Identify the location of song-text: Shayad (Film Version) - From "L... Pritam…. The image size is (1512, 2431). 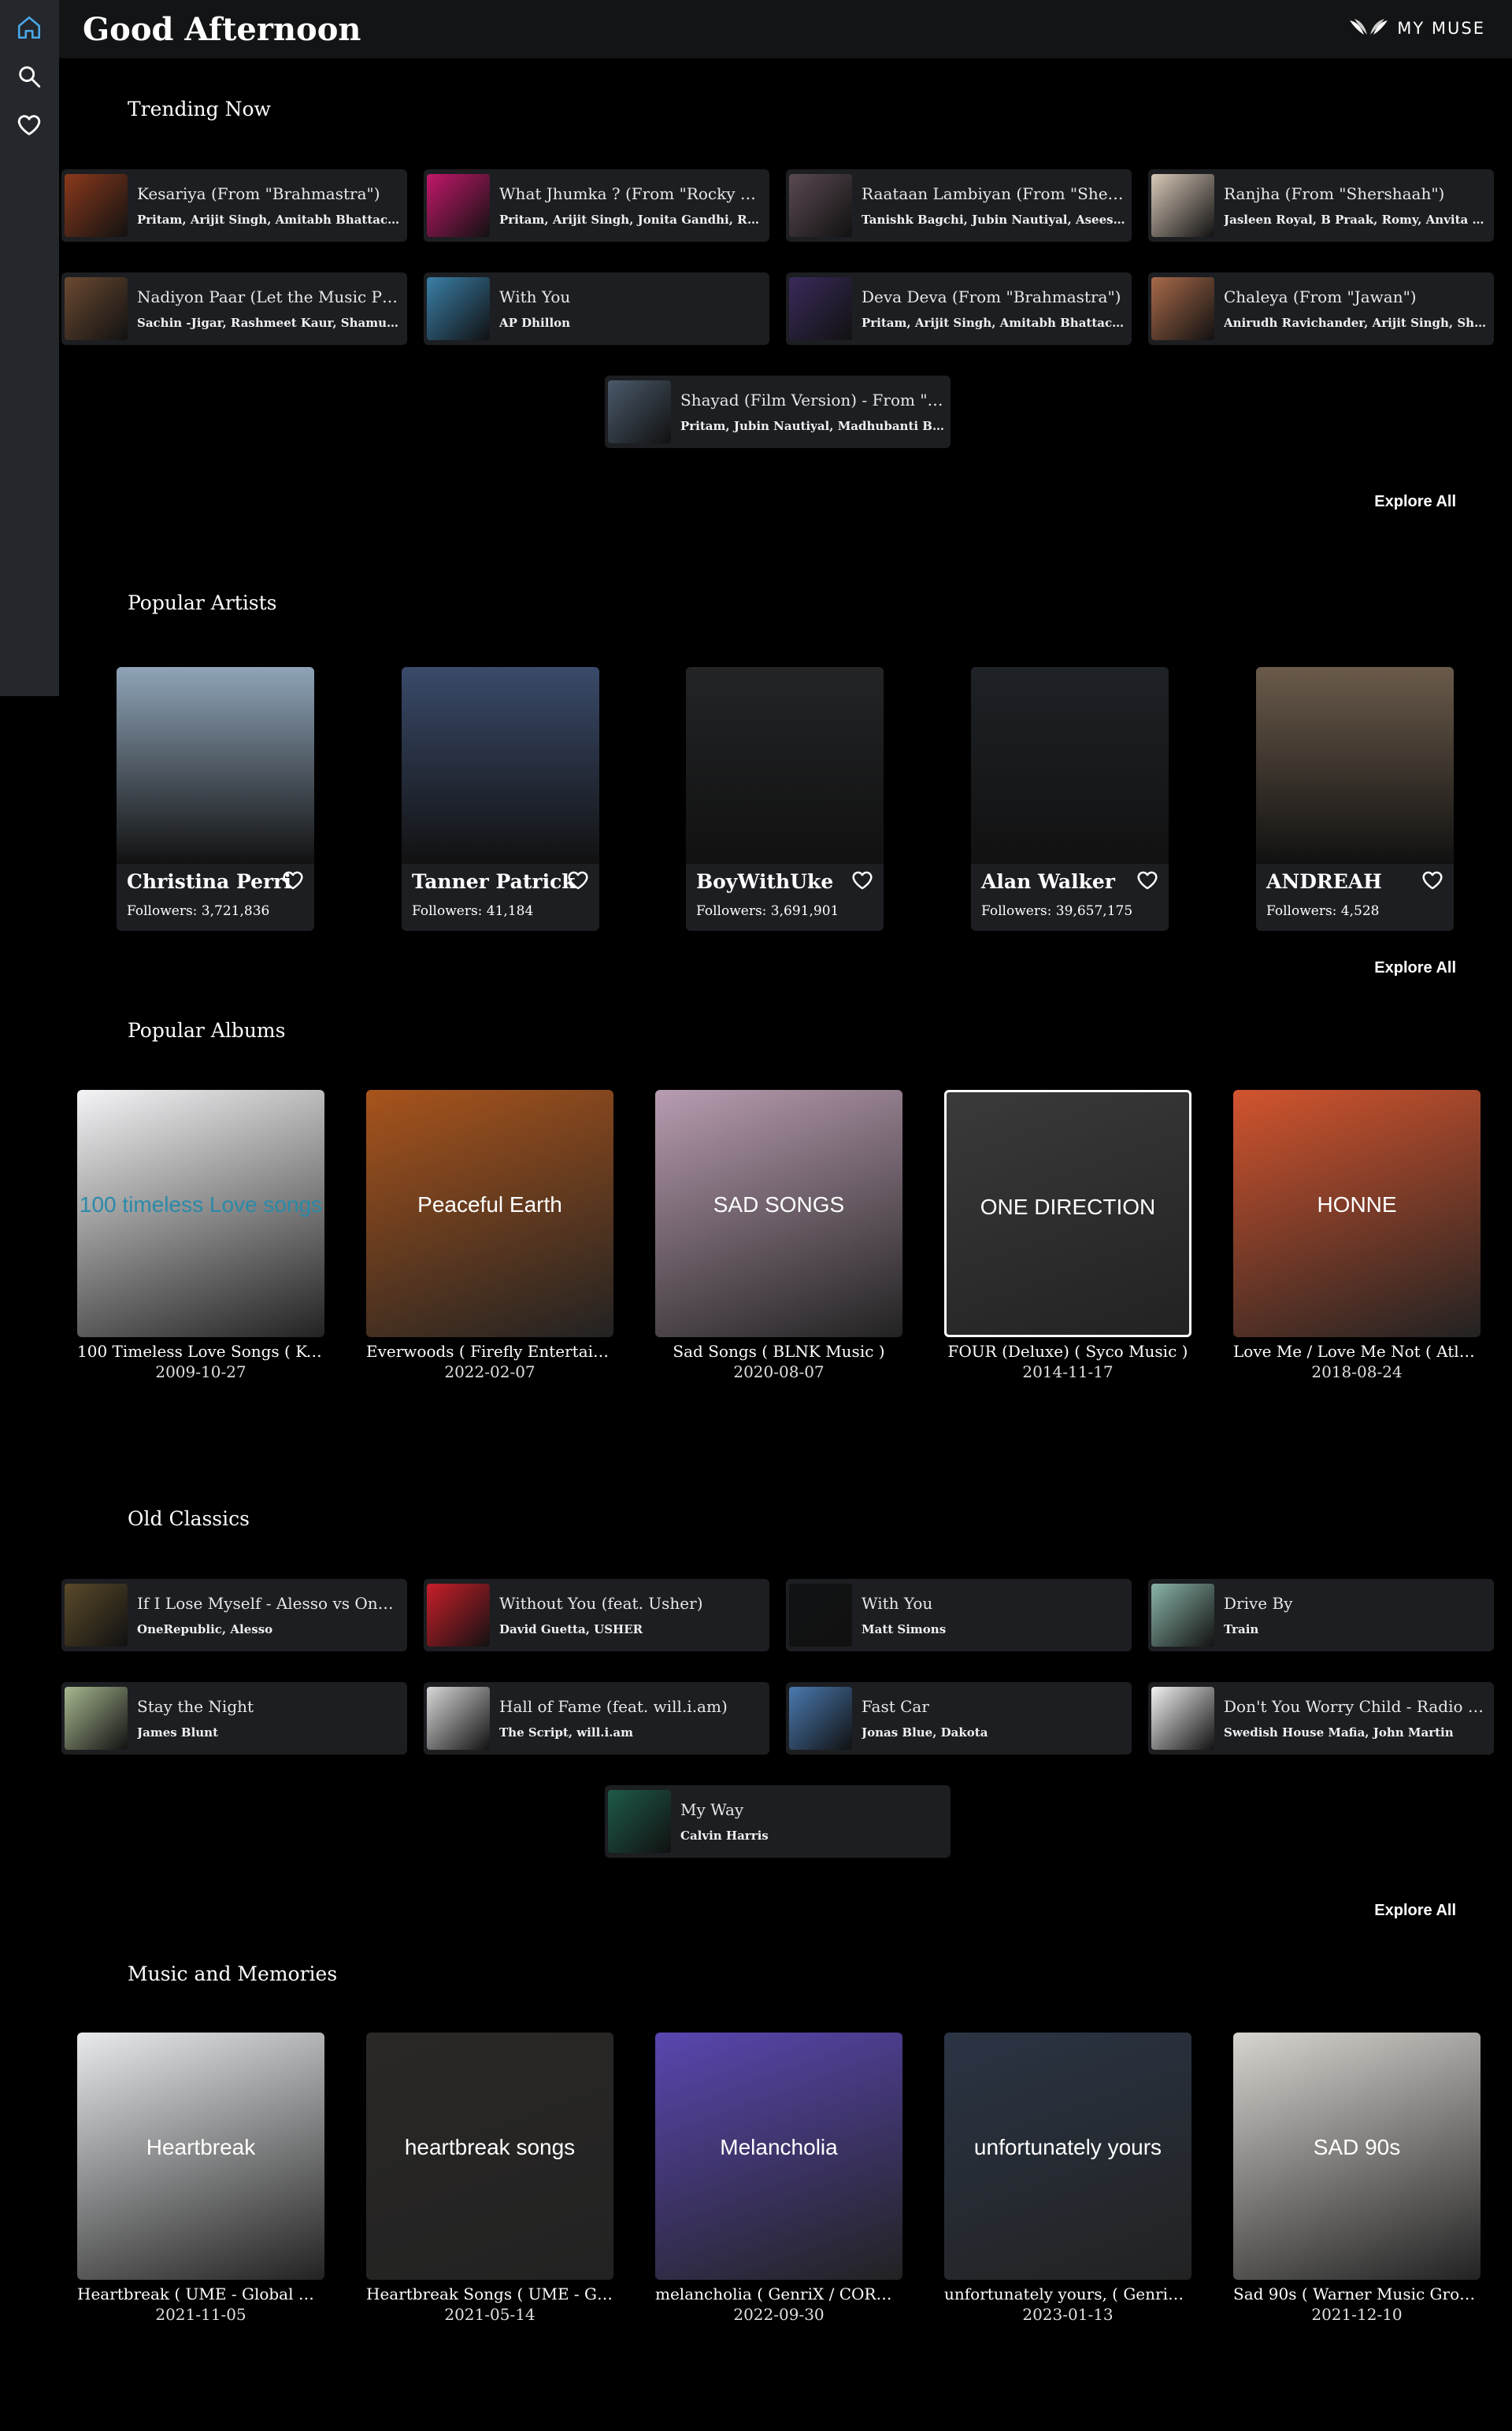
(812, 412).